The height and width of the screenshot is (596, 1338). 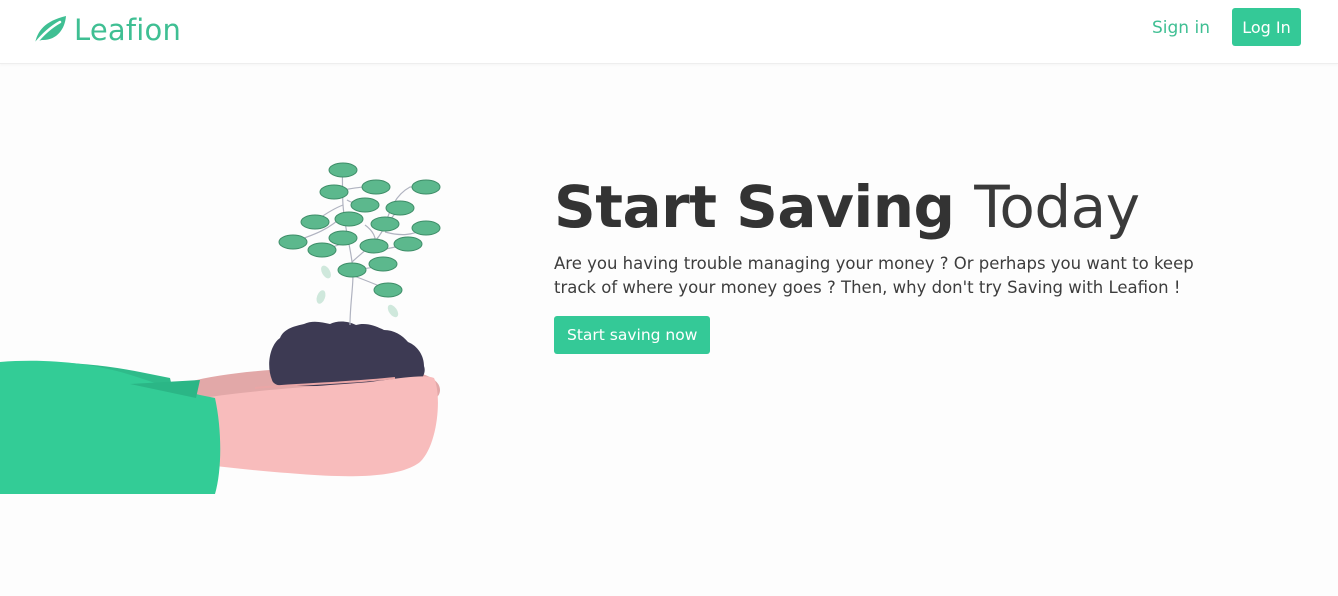 I want to click on brand-logo: Leafion, so click(x=106, y=30).